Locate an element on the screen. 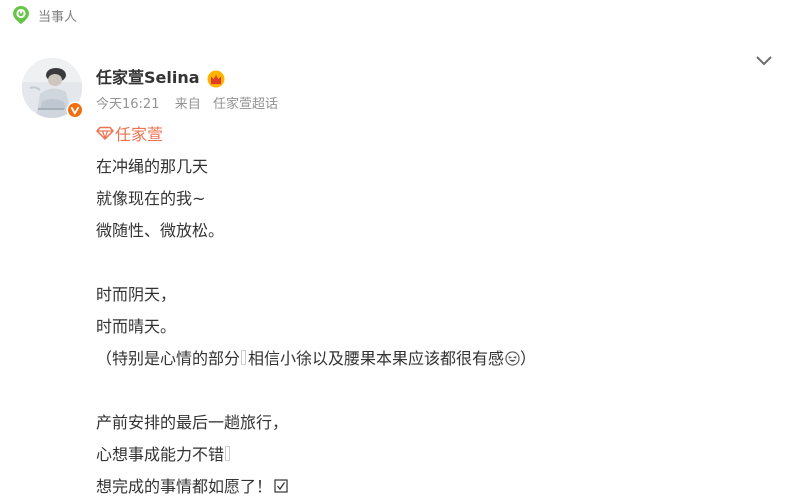 Image resolution: width=787 pixels, height=503 pixels. verified-badge-icon is located at coordinates (75, 110).